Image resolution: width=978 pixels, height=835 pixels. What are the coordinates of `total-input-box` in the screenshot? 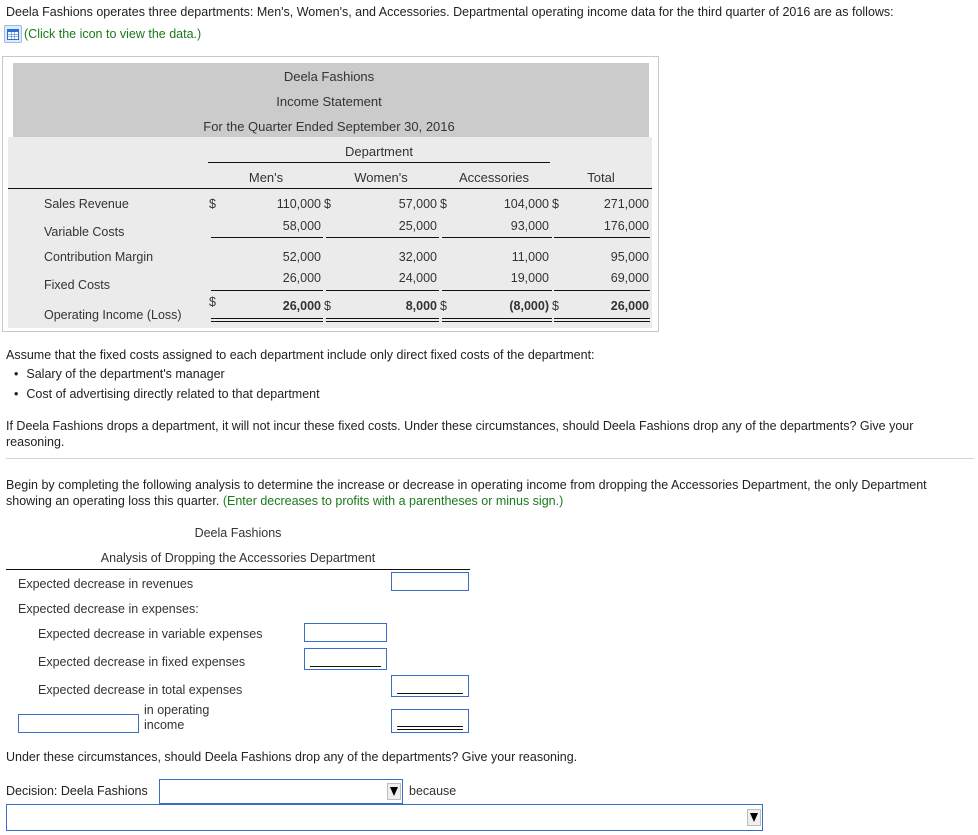 It's located at (430, 686).